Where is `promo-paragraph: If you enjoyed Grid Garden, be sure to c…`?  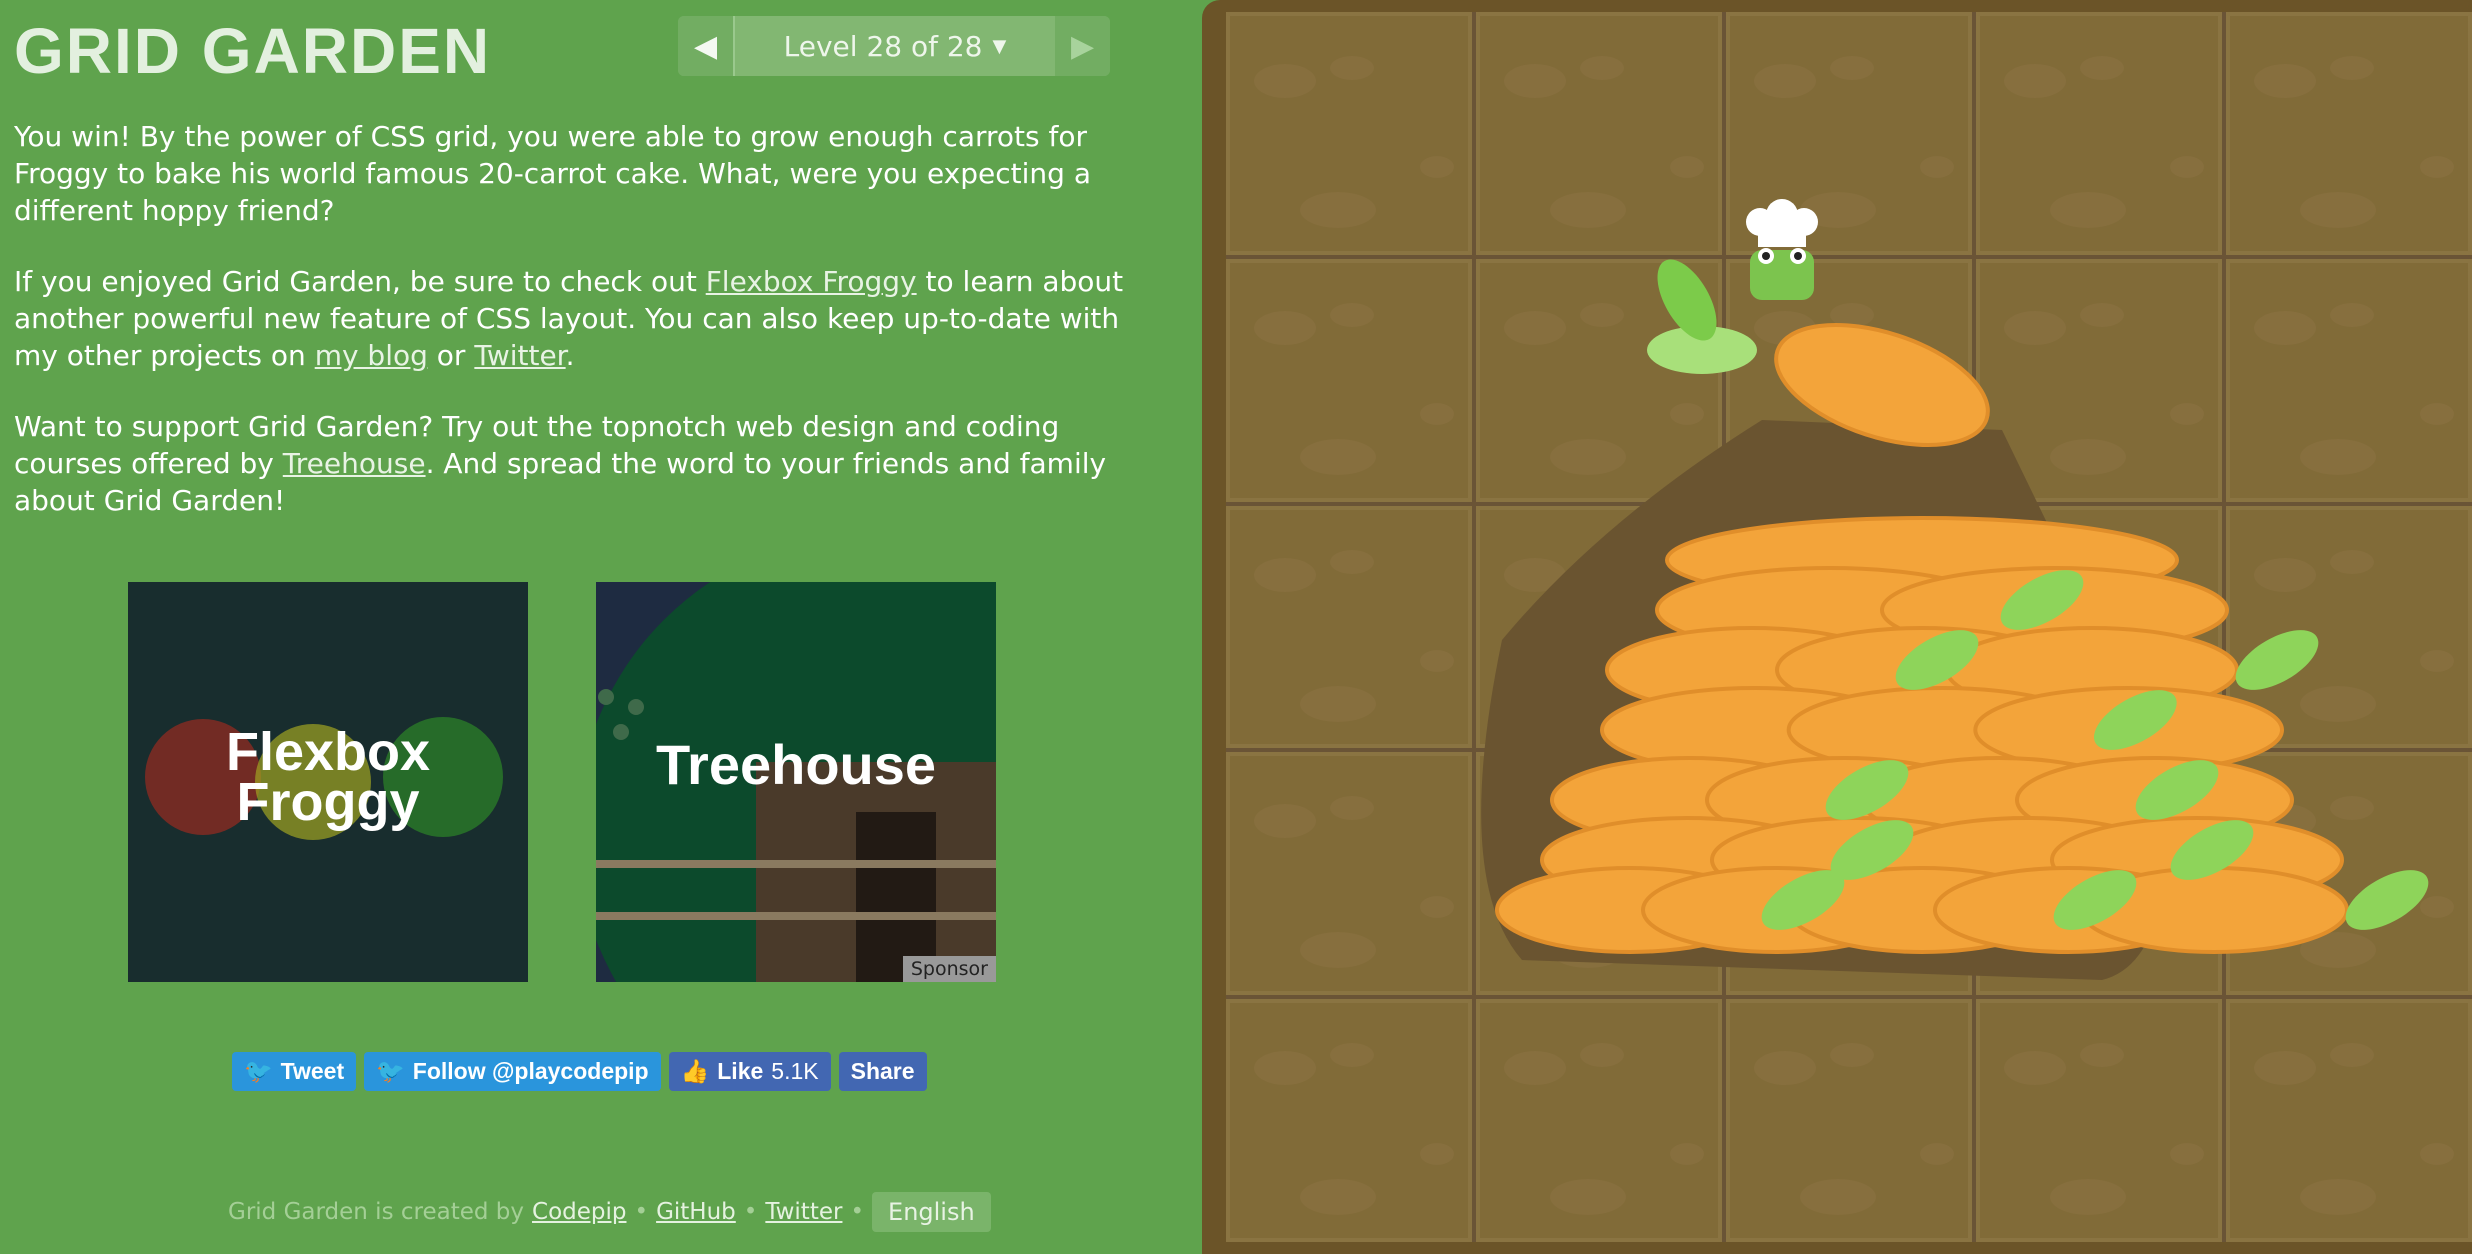
promo-paragraph: If you enjoyed Grid Garden, be sure to c… is located at coordinates (569, 318).